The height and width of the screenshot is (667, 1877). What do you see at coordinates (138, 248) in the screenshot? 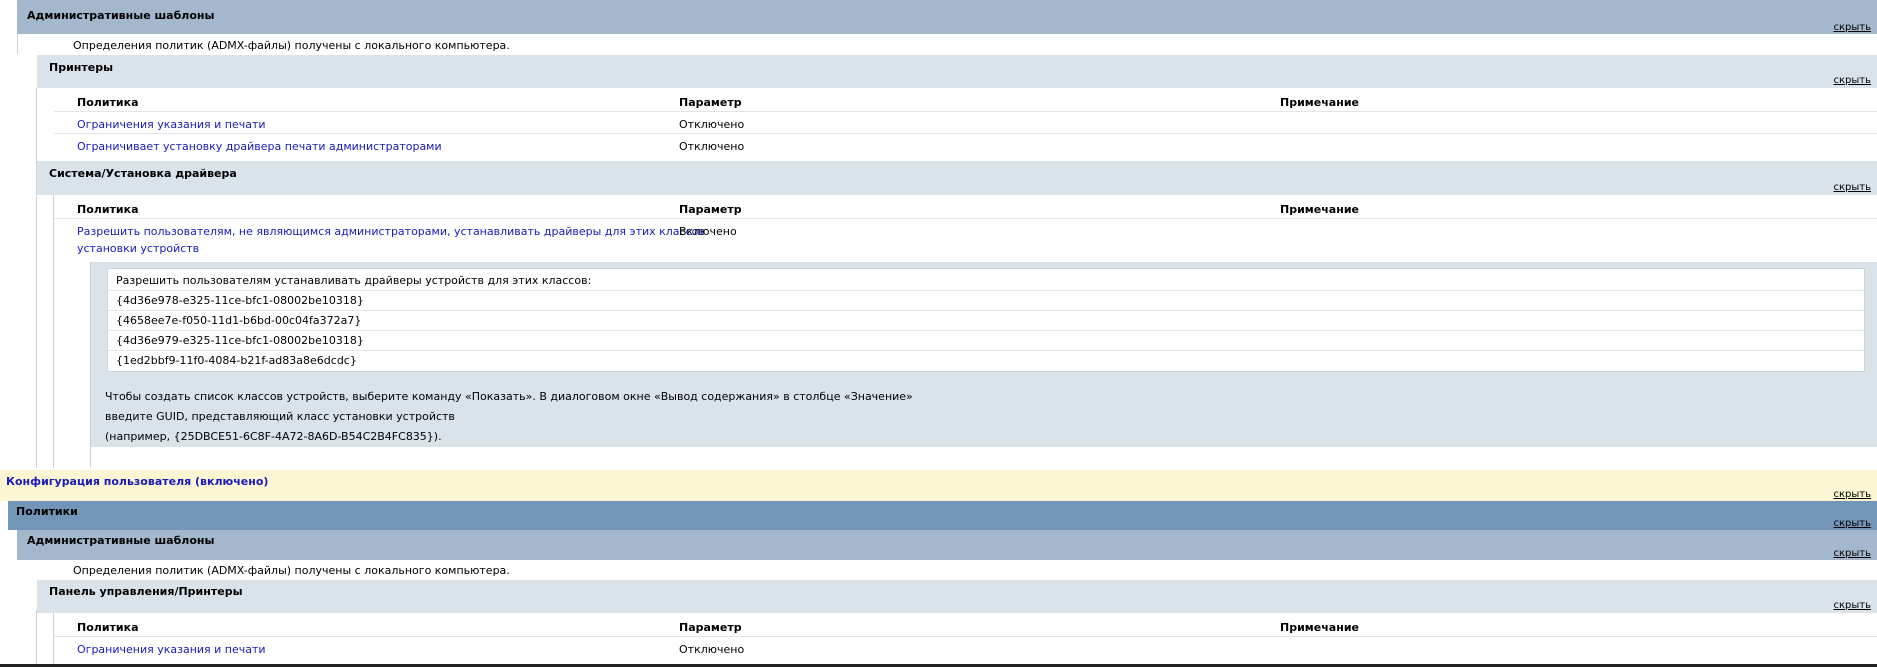
I see `policy-link-continued: установки устройств` at bounding box center [138, 248].